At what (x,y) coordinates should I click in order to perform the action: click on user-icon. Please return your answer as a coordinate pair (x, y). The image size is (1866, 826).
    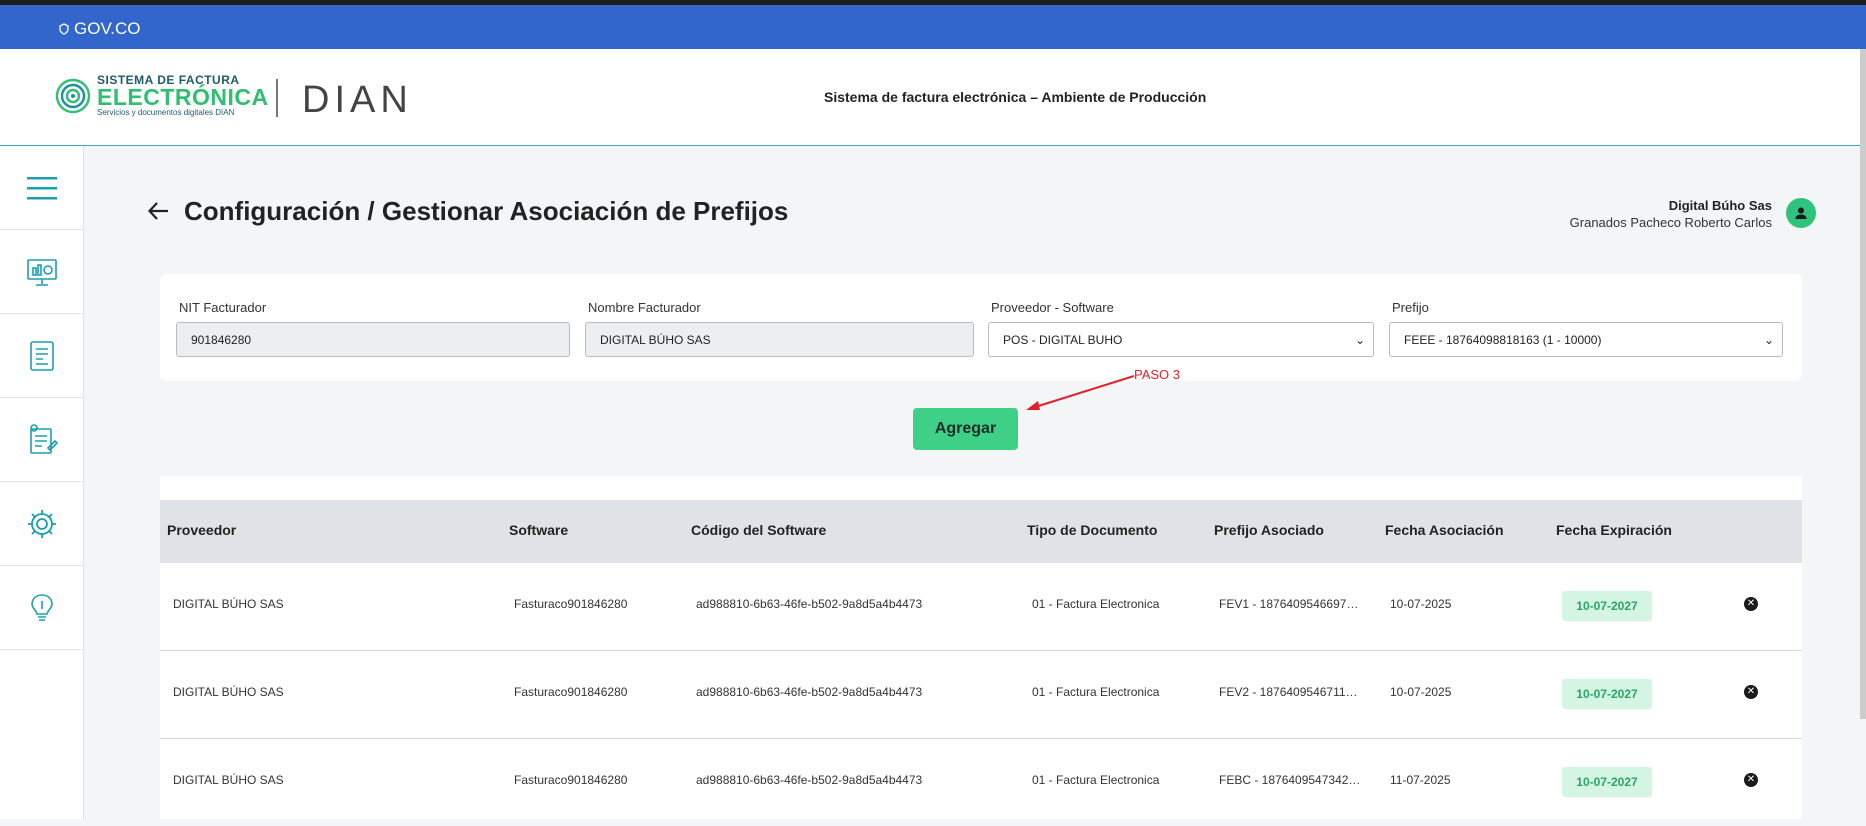
    Looking at the image, I should click on (1801, 213).